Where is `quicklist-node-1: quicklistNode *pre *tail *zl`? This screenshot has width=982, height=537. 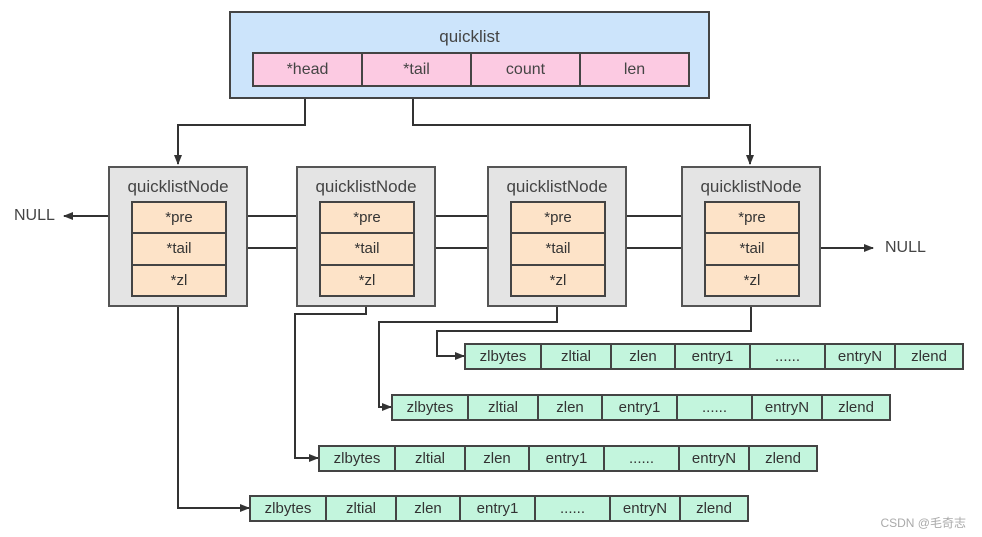
quicklist-node-1: quicklistNode *pre *tail *zl is located at coordinates (178, 236).